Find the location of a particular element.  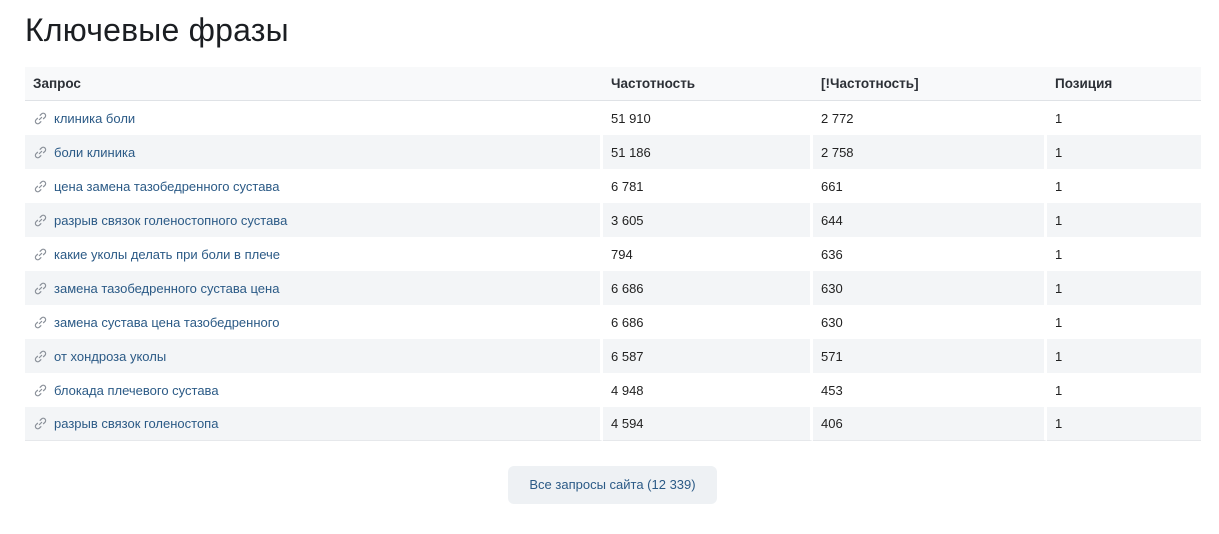

query-link: разрыв связок голеностопа is located at coordinates (136, 423).